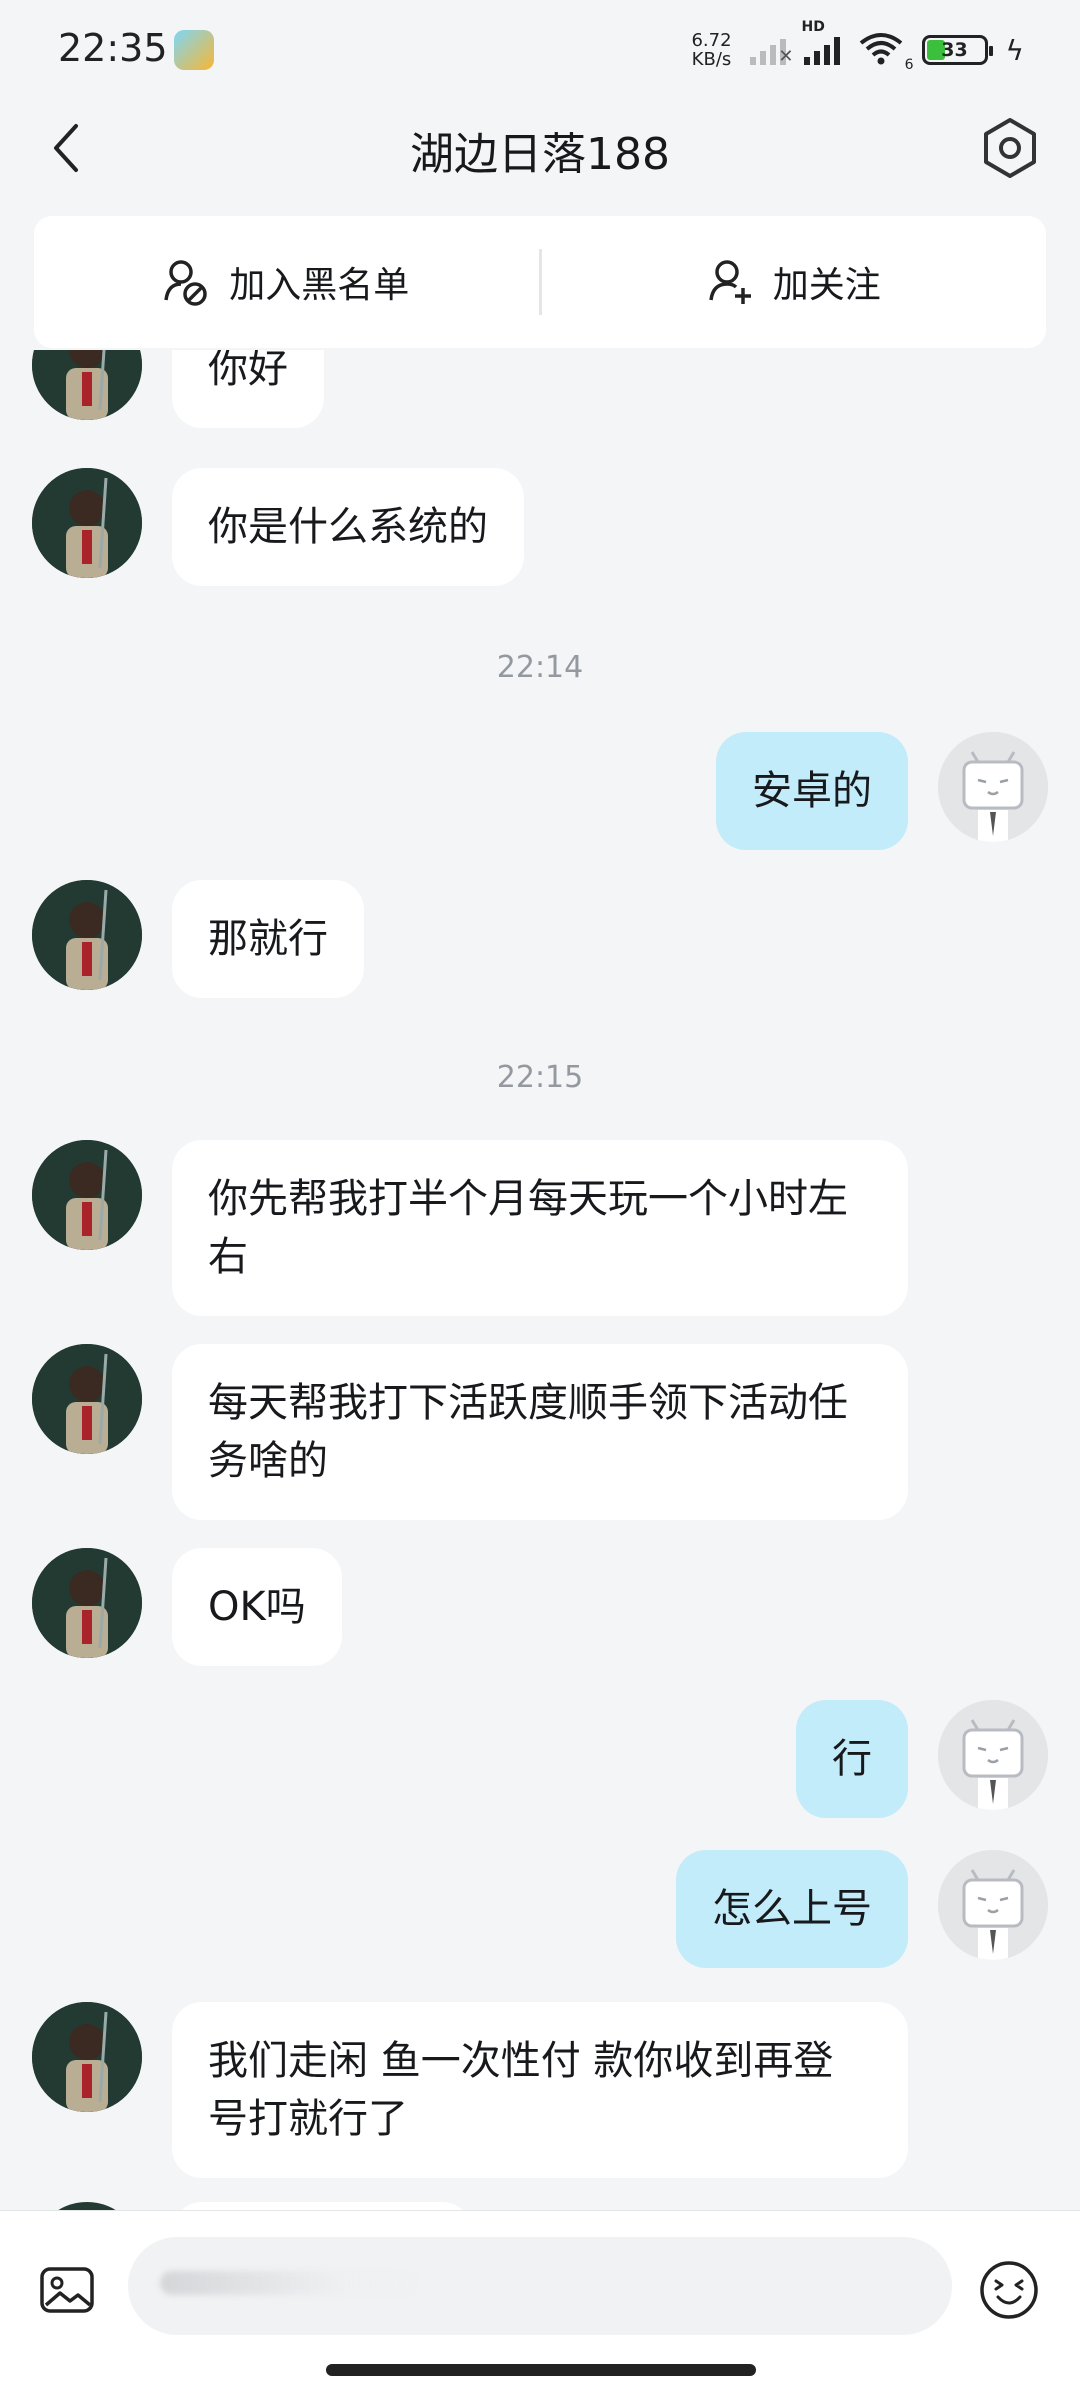  Describe the element at coordinates (541, 2370) in the screenshot. I see `home-indicator` at that location.